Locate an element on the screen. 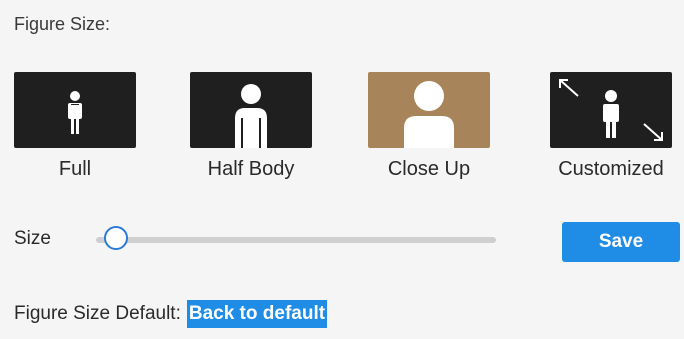 The height and width of the screenshot is (339, 684). customized-icon is located at coordinates (611, 110).